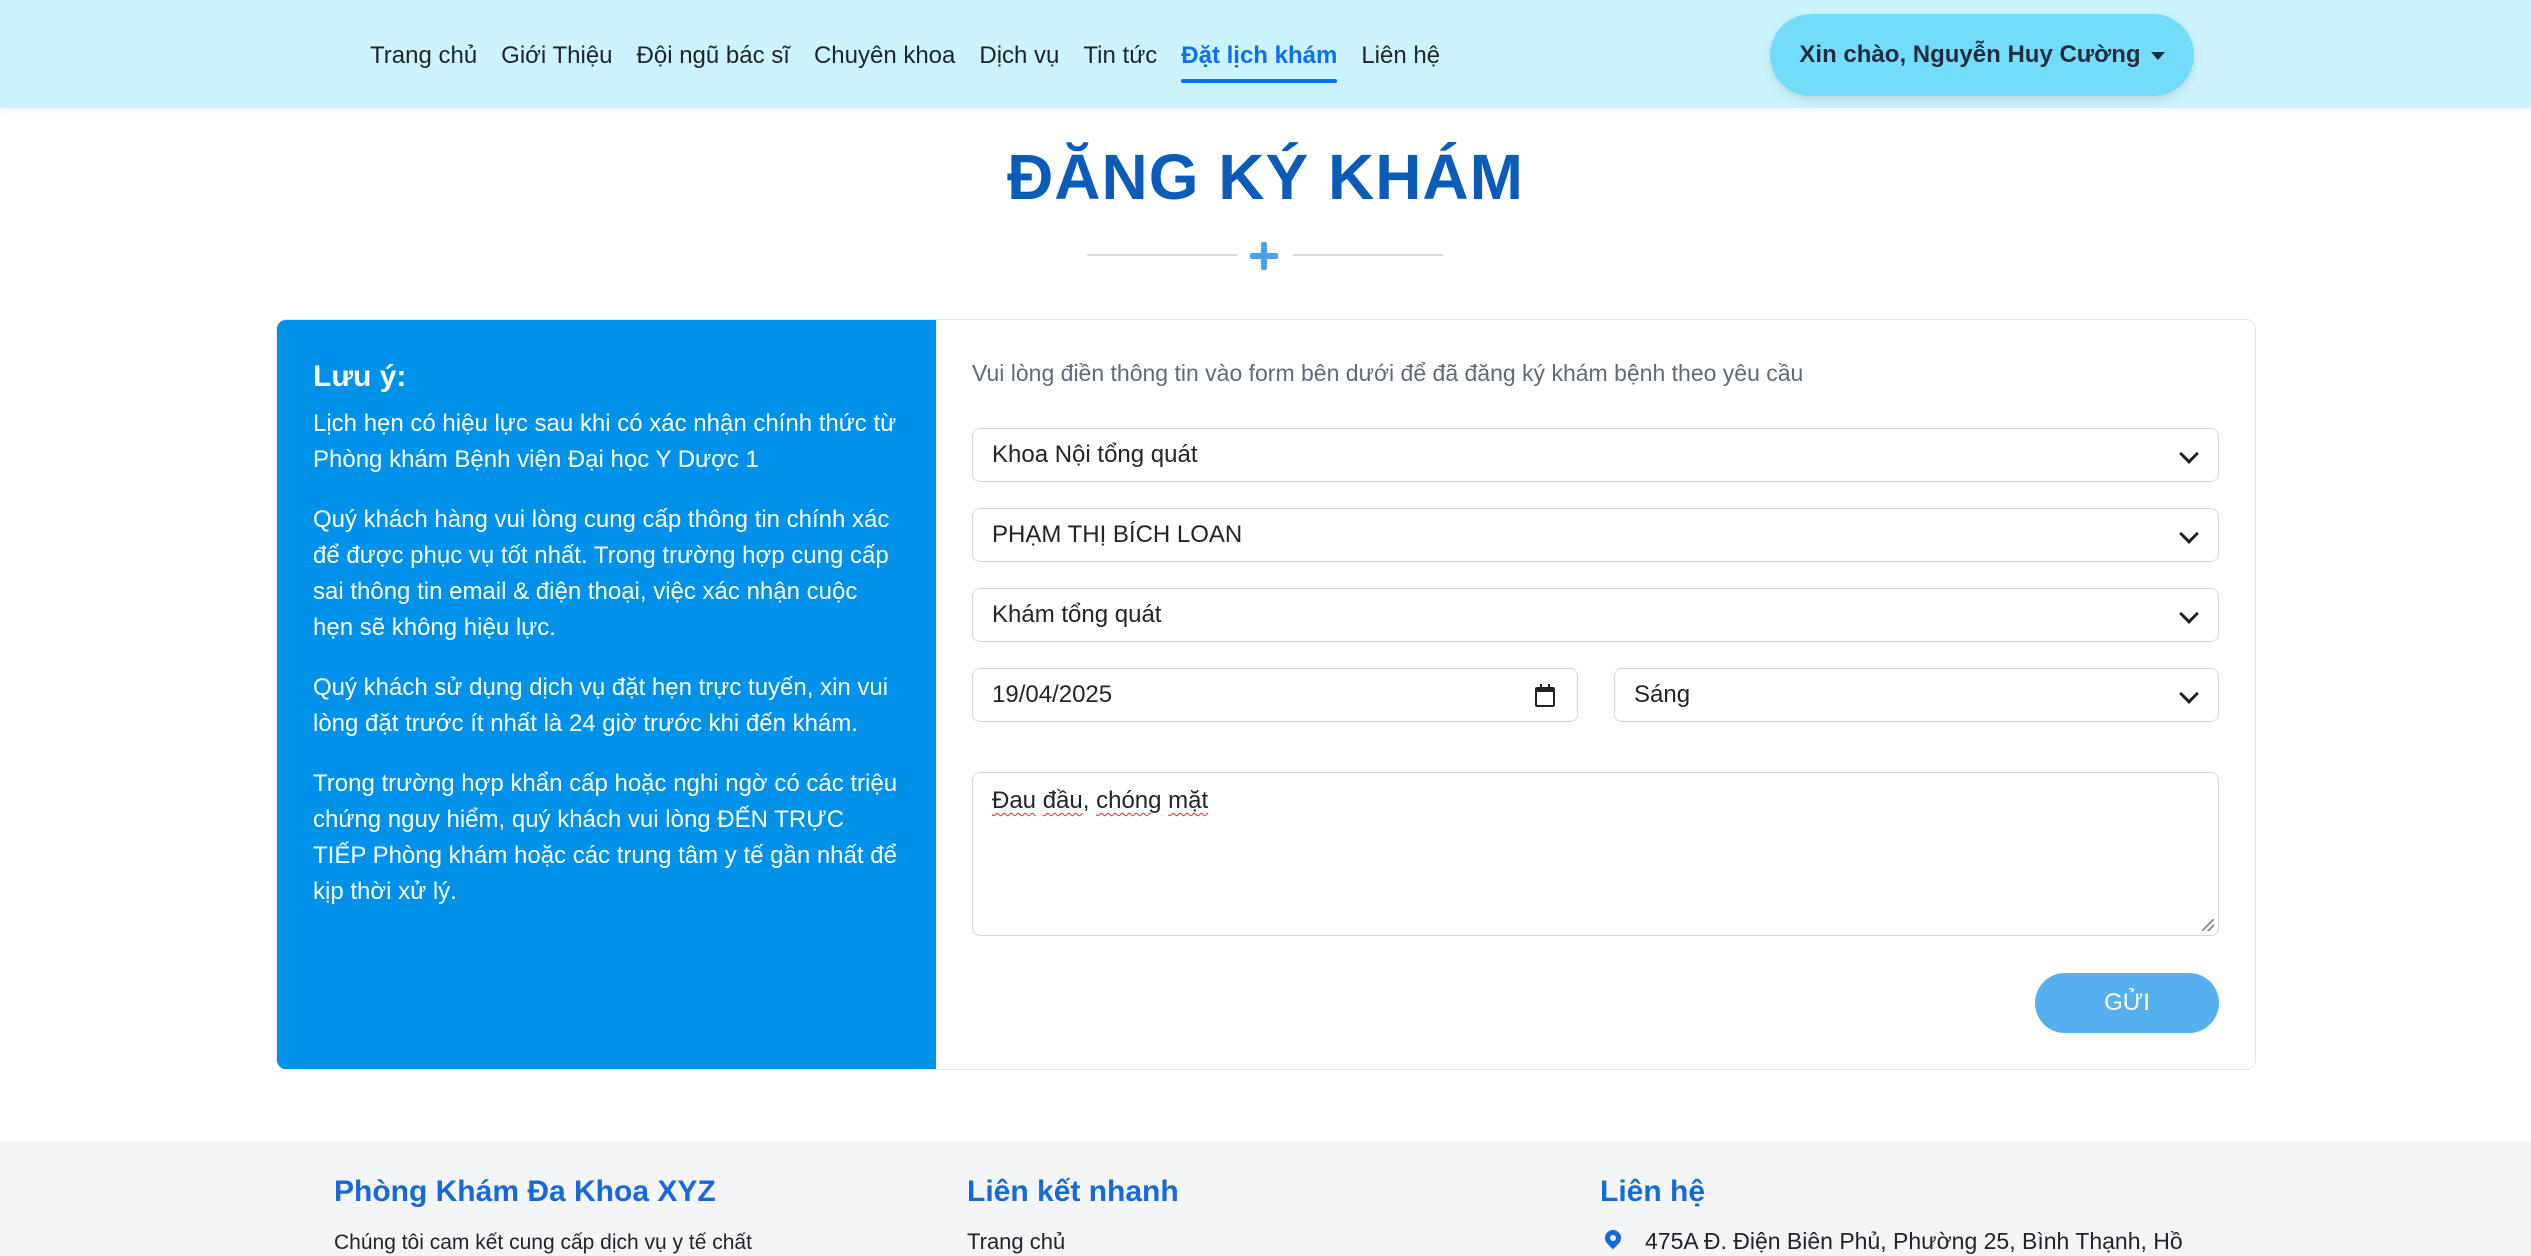 The width and height of the screenshot is (2531, 1256). I want to click on service-select: Khám tổng quát, so click(1595, 615).